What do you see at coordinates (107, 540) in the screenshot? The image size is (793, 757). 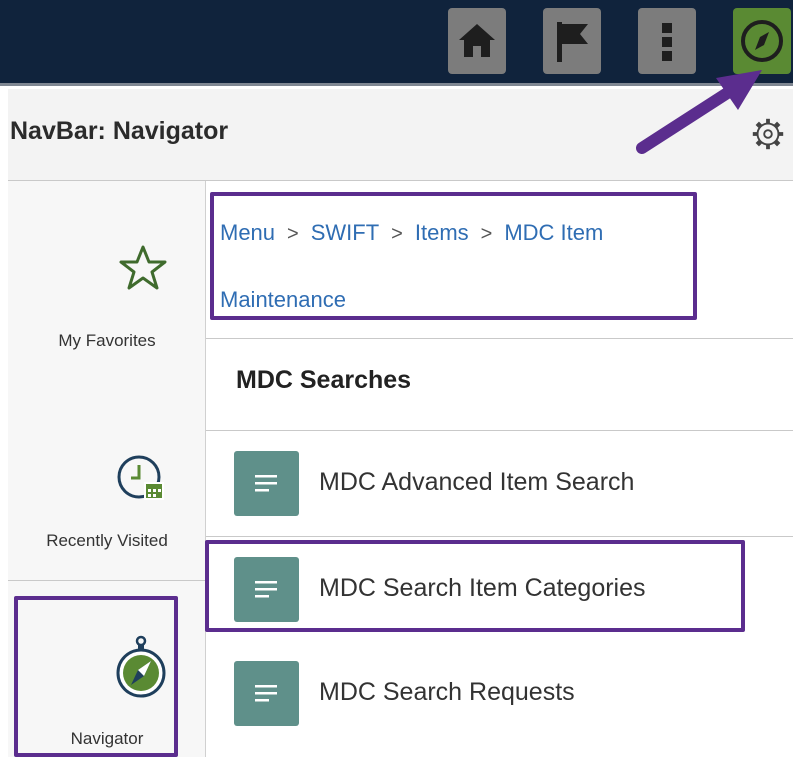 I see `rail-label-recently-visited: Recently Visited` at bounding box center [107, 540].